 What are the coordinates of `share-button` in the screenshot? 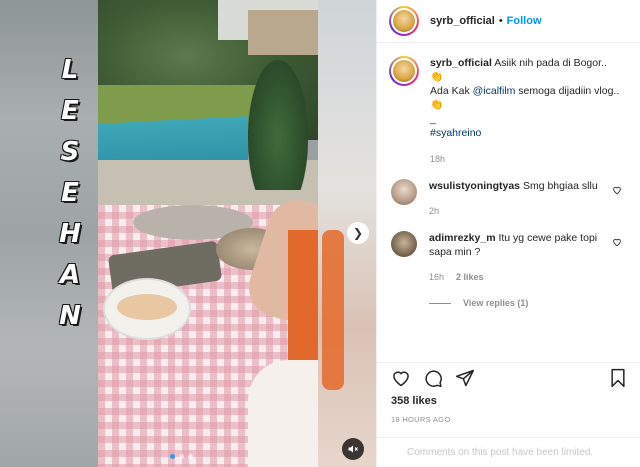 It's located at (465, 378).